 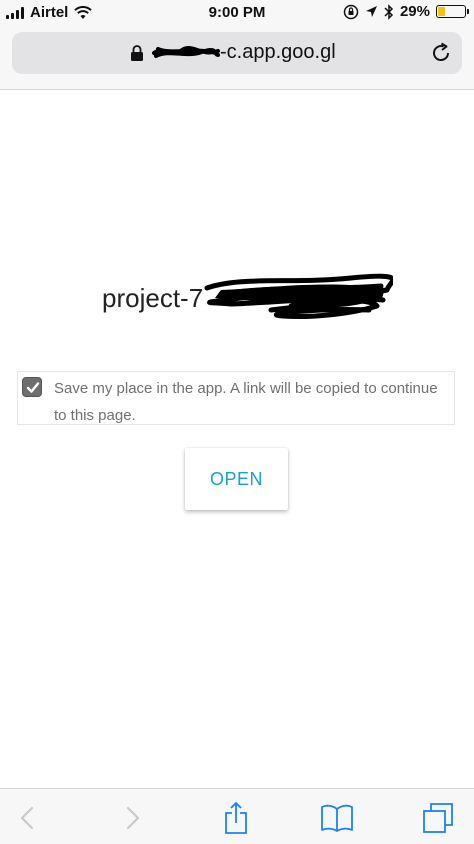 I want to click on reload-icon, so click(x=441, y=53).